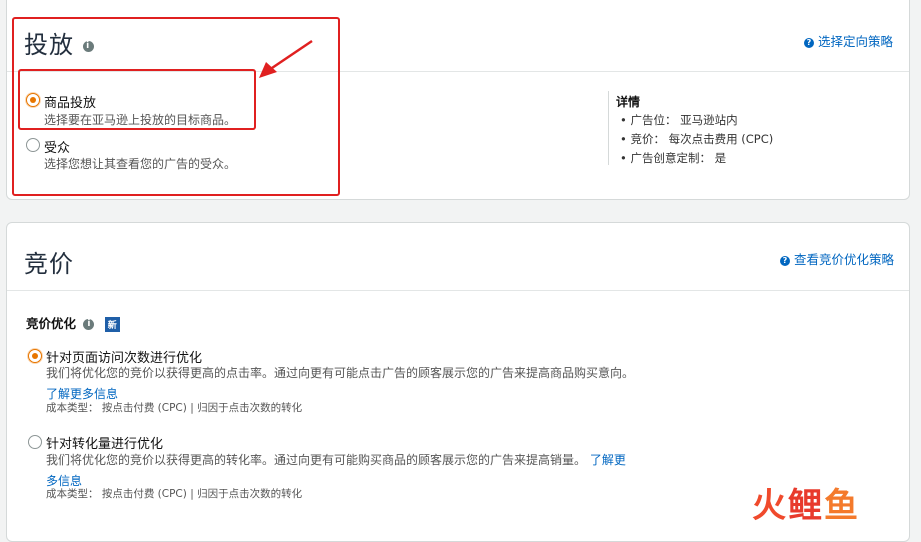 The image size is (921, 542). What do you see at coordinates (844, 259) in the screenshot?
I see `view-bid-strategy-label: 查看竞价优化策略` at bounding box center [844, 259].